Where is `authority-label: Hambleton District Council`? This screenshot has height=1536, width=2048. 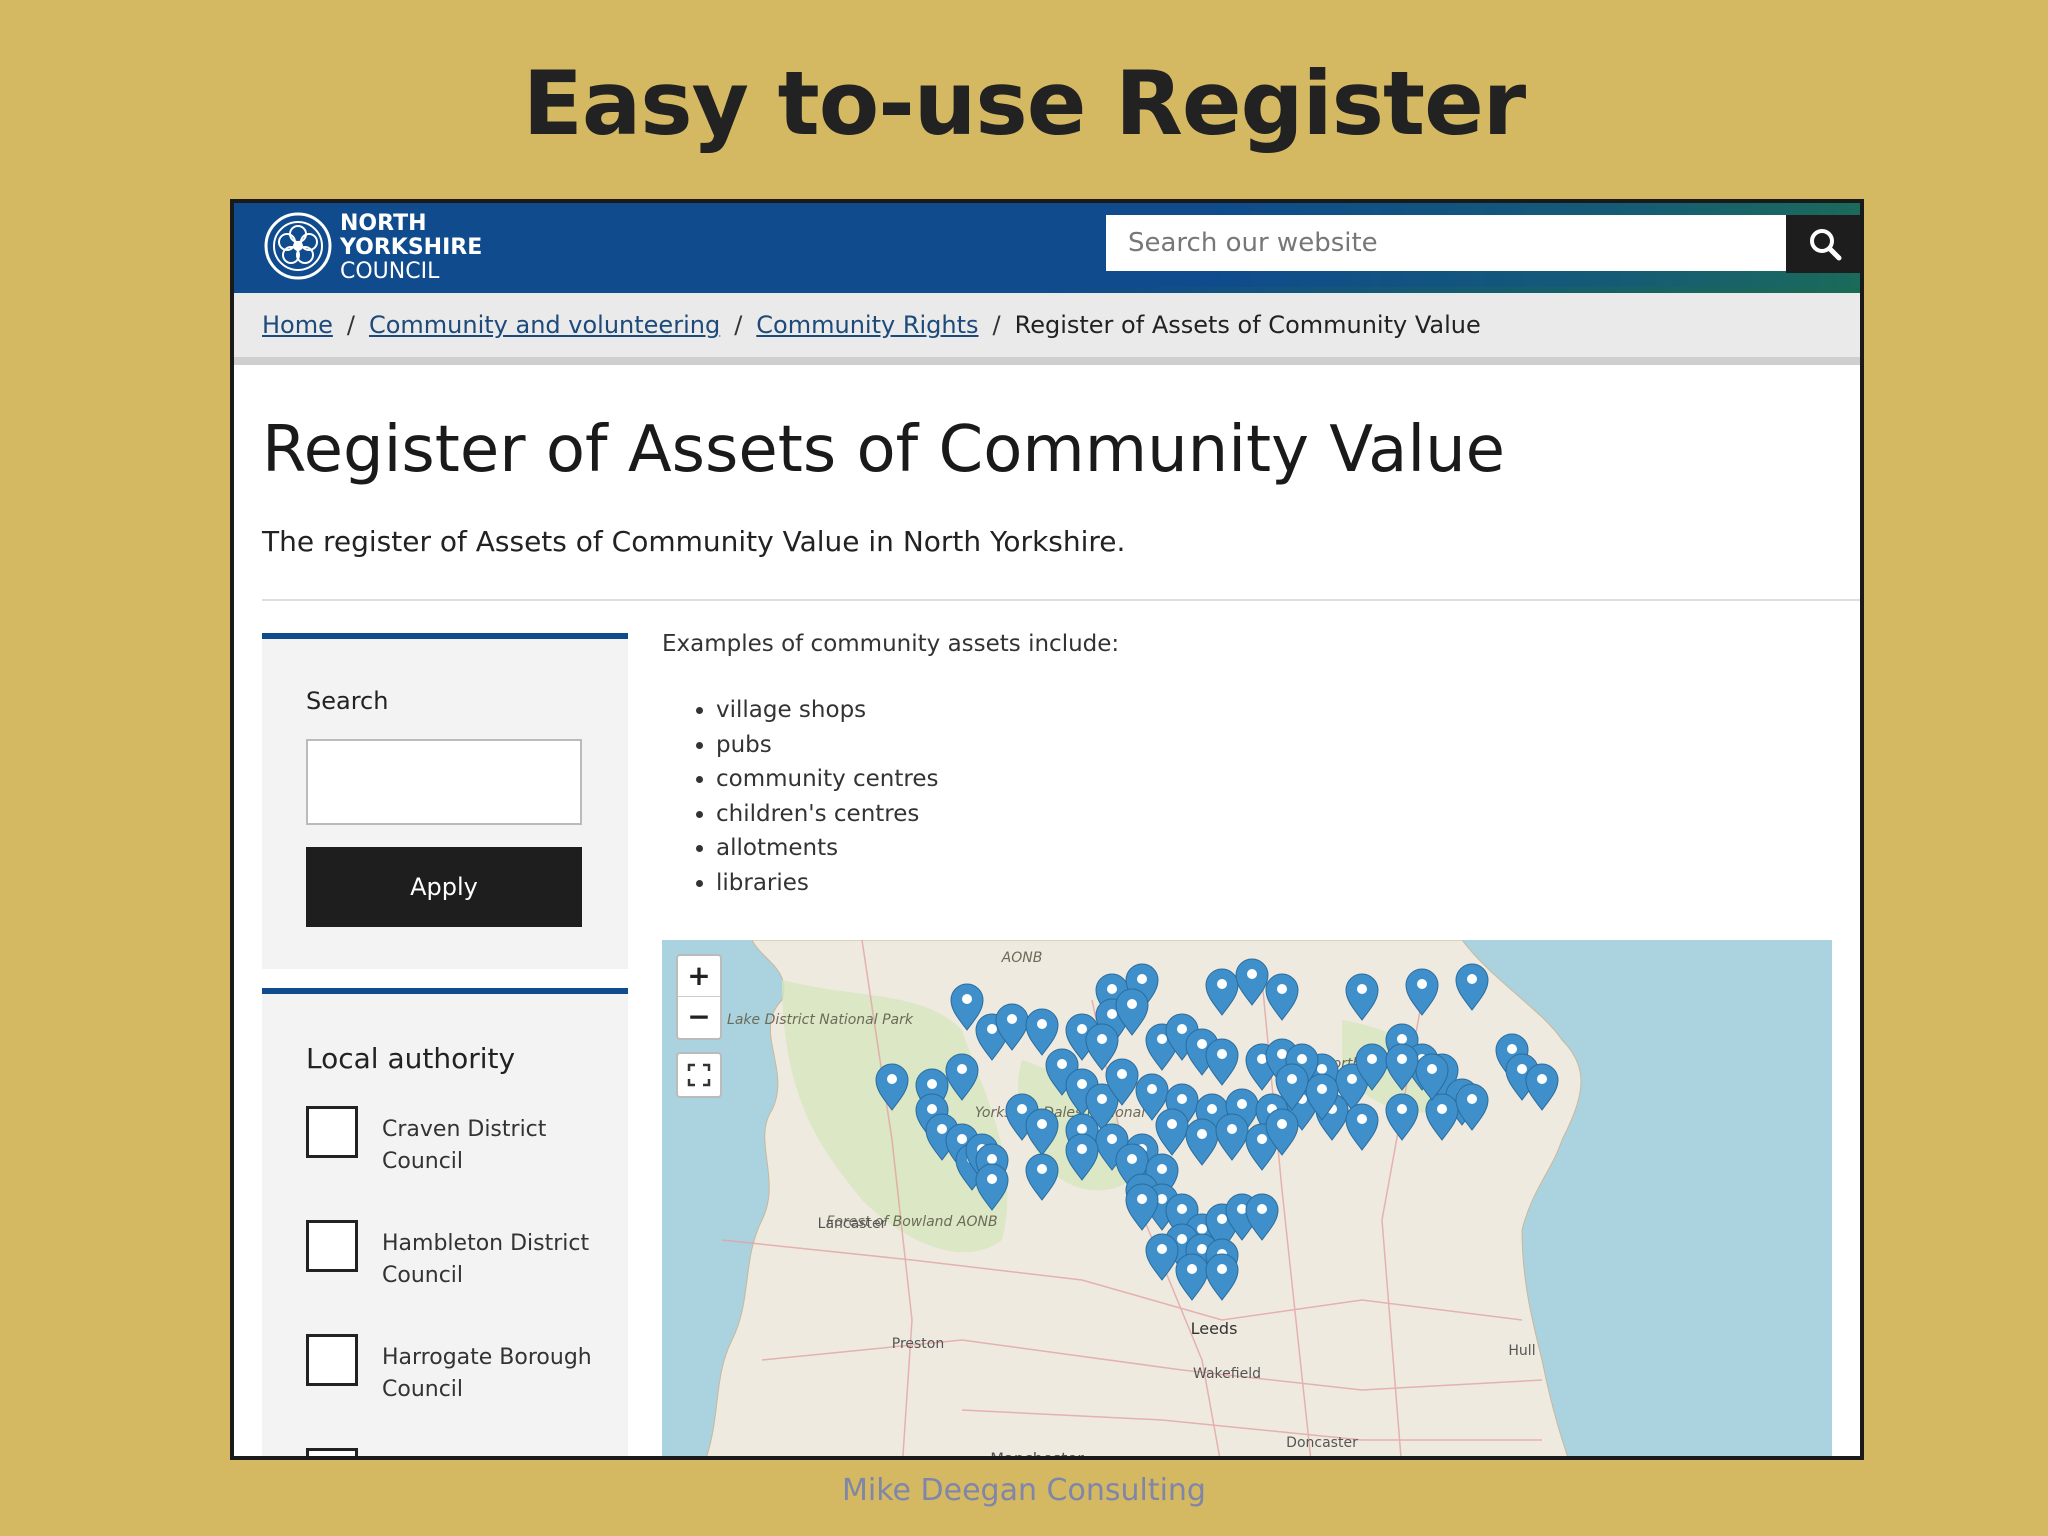 authority-label: Hambleton District Council is located at coordinates (486, 1259).